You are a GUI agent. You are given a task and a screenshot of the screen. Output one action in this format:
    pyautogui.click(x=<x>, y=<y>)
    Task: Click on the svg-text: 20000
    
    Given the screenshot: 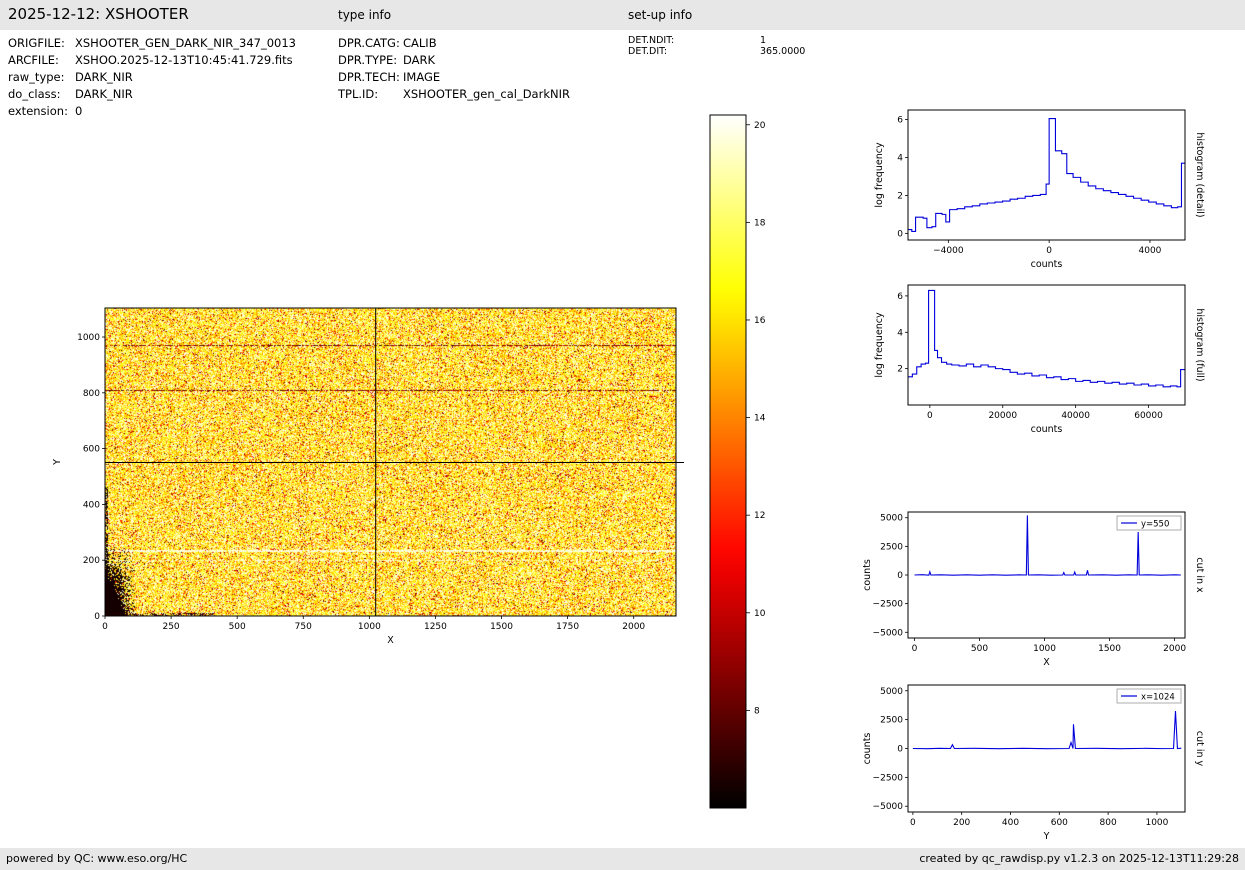 What is the action you would take?
    pyautogui.click(x=1002, y=416)
    